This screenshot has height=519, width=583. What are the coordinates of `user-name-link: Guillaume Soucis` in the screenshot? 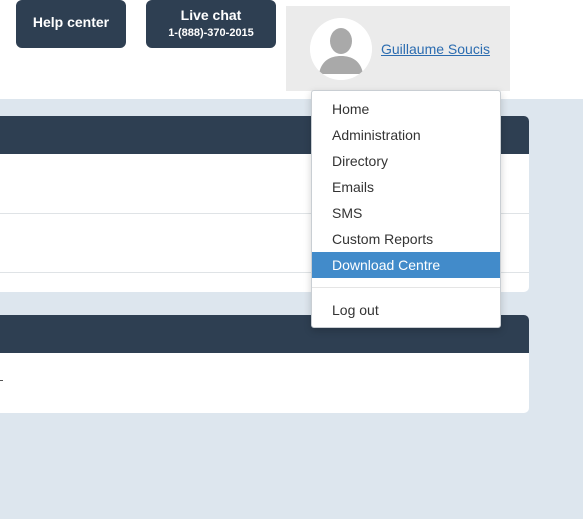 It's located at (435, 49).